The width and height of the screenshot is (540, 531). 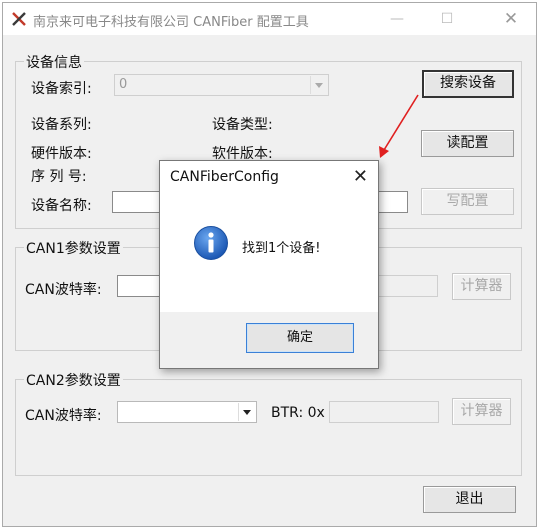 I want to click on write-config-button: 写配置, so click(x=467, y=201).